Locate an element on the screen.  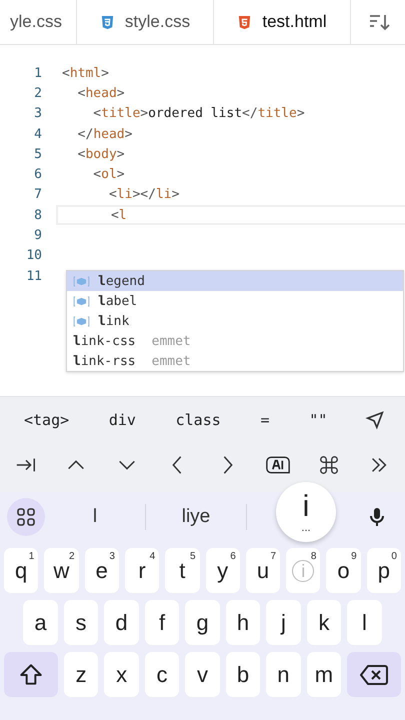
file-tab: yle.css is located at coordinates (38, 22).